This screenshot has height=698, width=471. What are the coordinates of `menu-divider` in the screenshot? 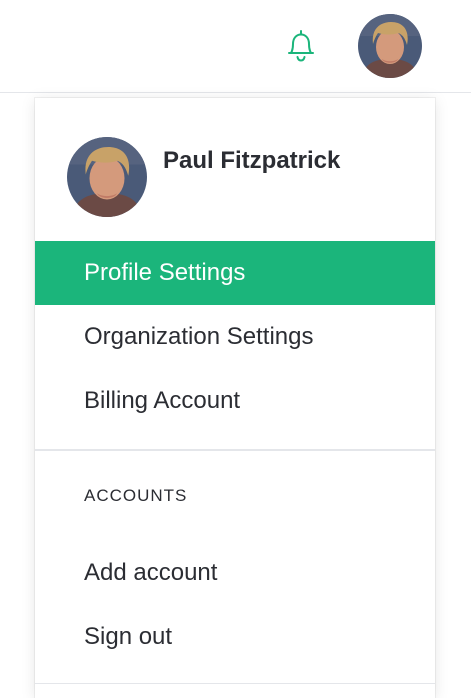 It's located at (235, 450).